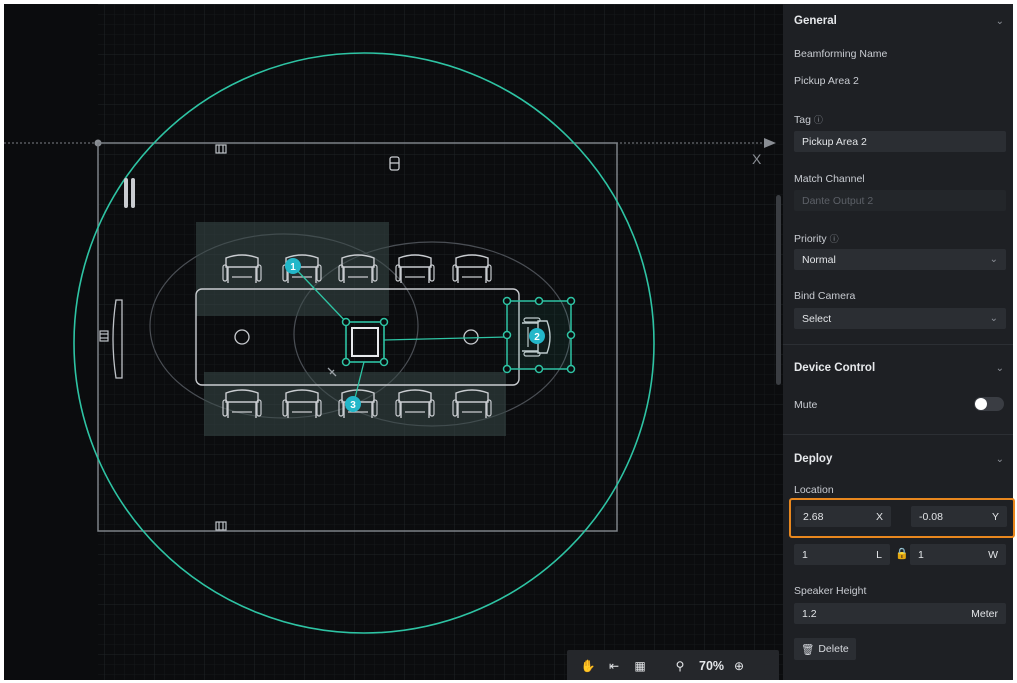 This screenshot has width=1017, height=683. Describe the element at coordinates (826, 81) in the screenshot. I see `beamforming-name-value: Pickup Area 2` at that location.